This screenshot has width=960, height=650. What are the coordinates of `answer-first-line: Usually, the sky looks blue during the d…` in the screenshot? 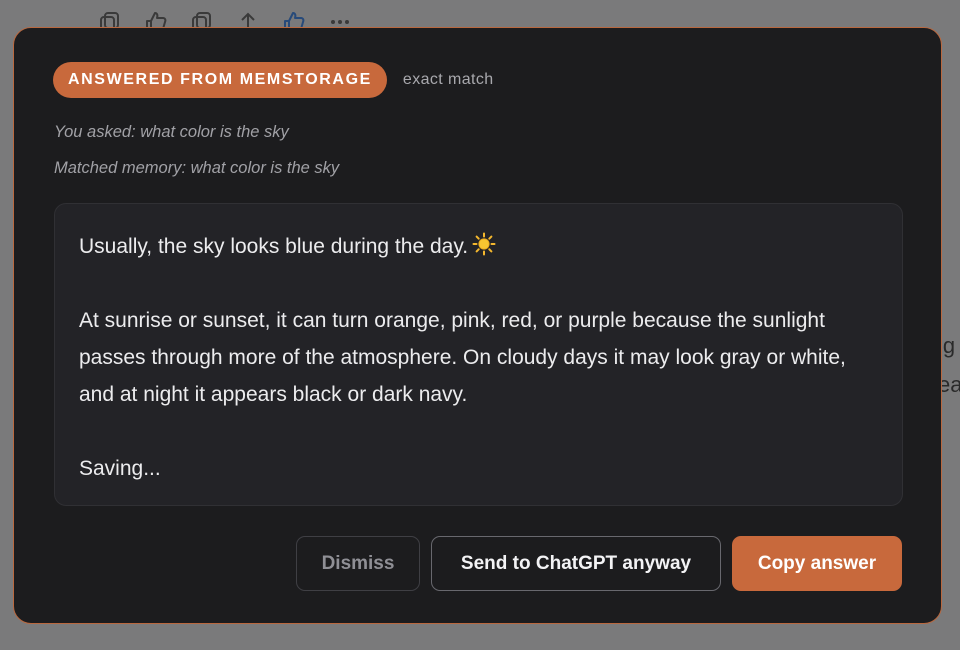 It's located at (478, 246).